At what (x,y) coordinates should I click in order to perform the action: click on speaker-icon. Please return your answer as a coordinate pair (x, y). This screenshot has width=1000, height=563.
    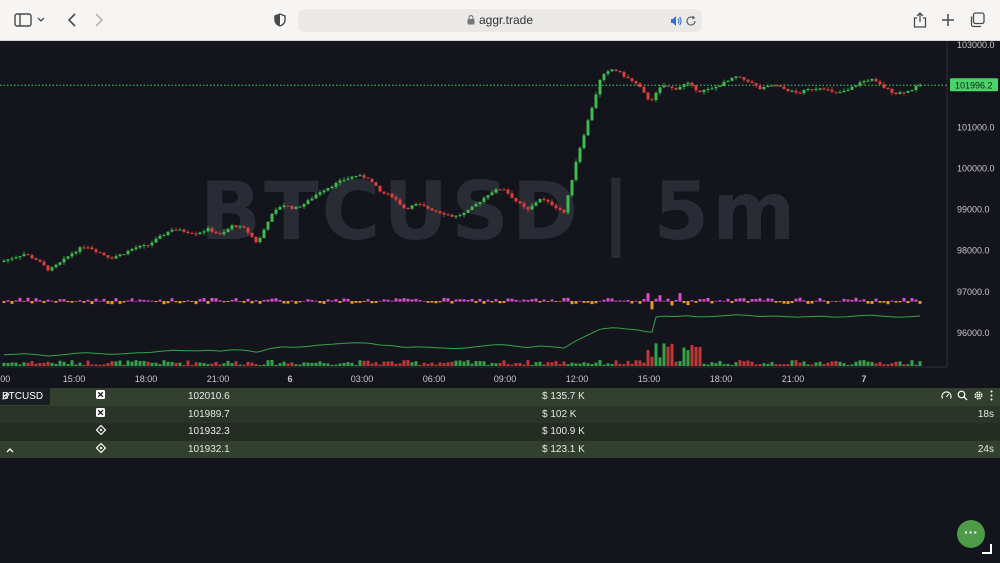
    Looking at the image, I should click on (676, 23).